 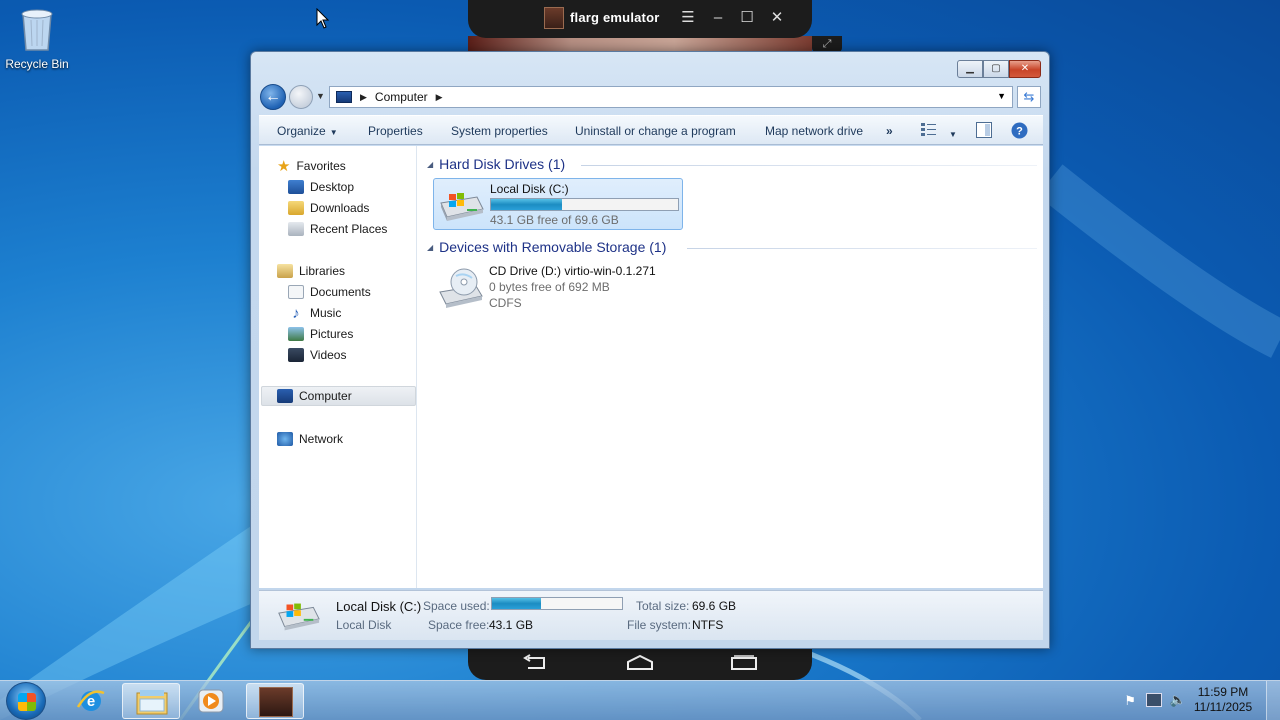 I want to click on organize-label: Organize, so click(x=301, y=131).